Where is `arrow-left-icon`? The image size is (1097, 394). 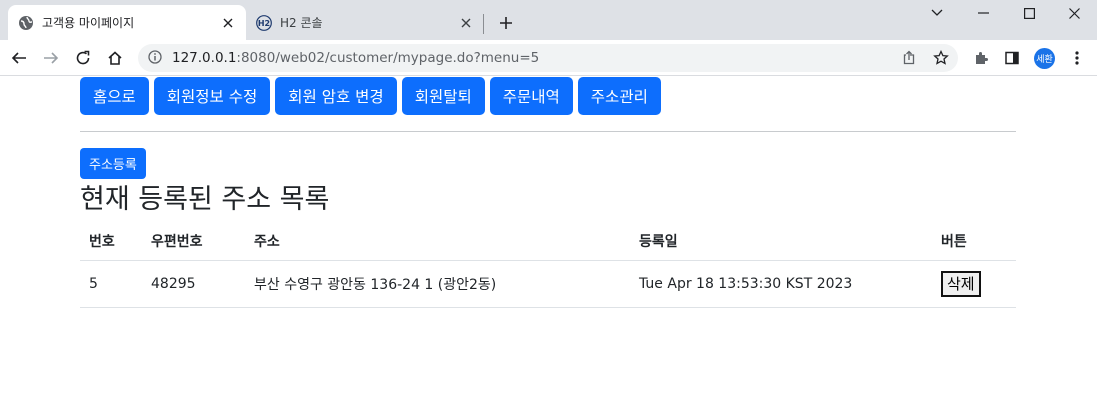
arrow-left-icon is located at coordinates (18, 58).